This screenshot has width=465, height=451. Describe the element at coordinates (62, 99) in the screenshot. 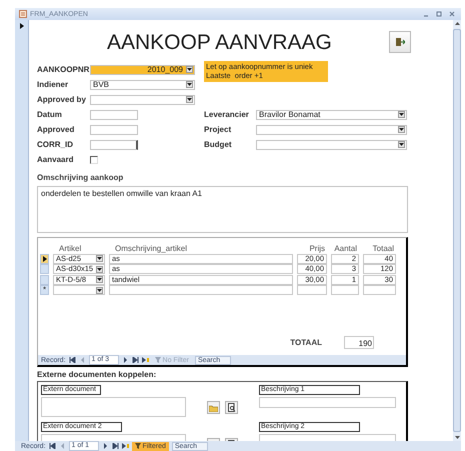

I see `field-label: Approved by` at that location.